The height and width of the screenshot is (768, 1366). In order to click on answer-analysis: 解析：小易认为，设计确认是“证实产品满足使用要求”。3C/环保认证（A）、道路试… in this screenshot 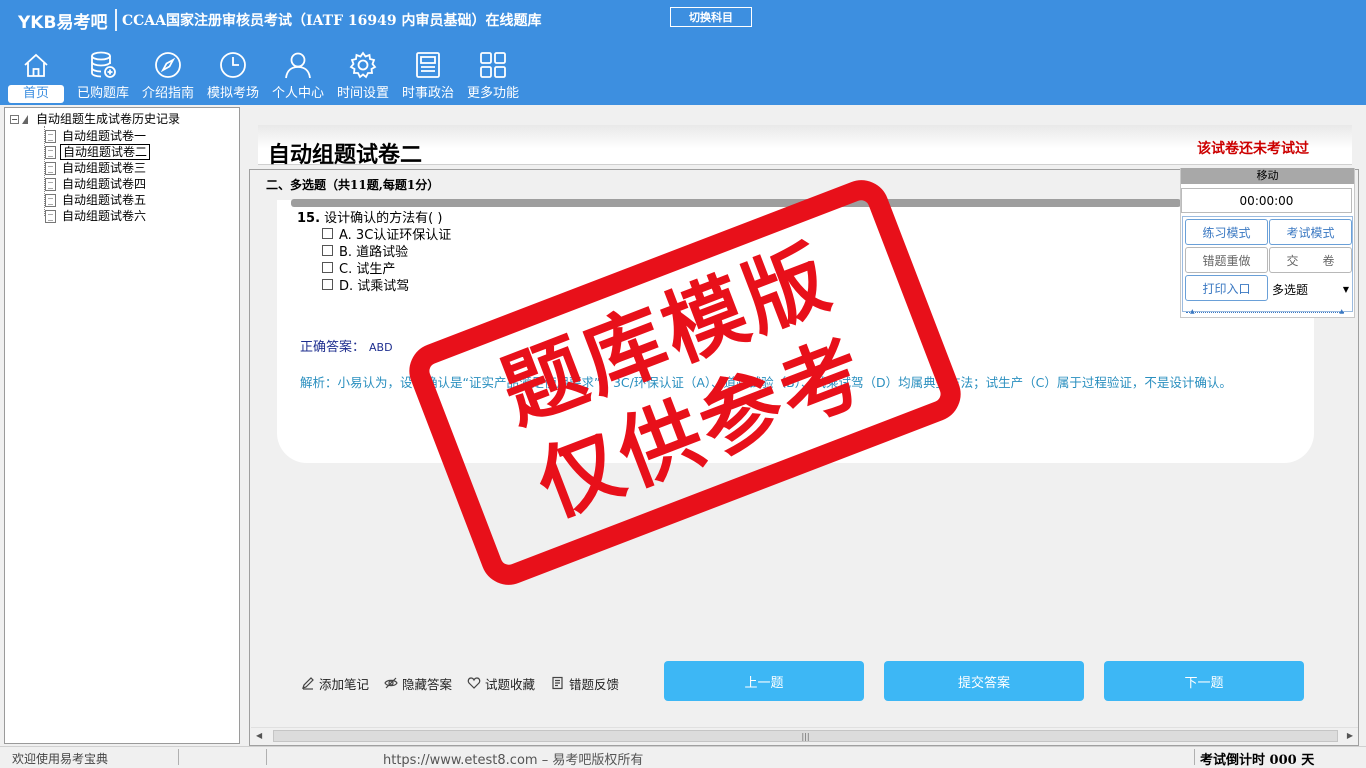, I will do `click(766, 382)`.